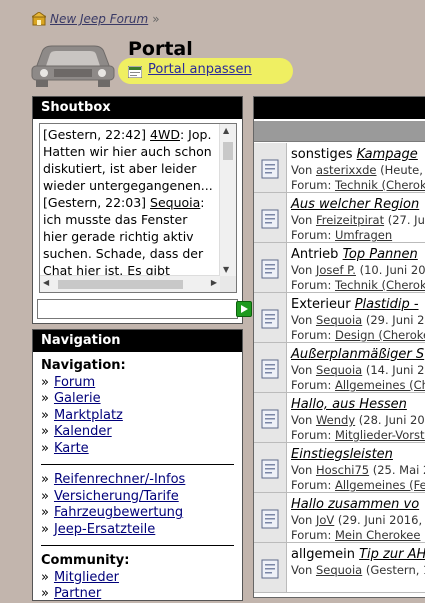 This screenshot has width=425, height=603. I want to click on thread-title-link: Kampage, so click(387, 154).